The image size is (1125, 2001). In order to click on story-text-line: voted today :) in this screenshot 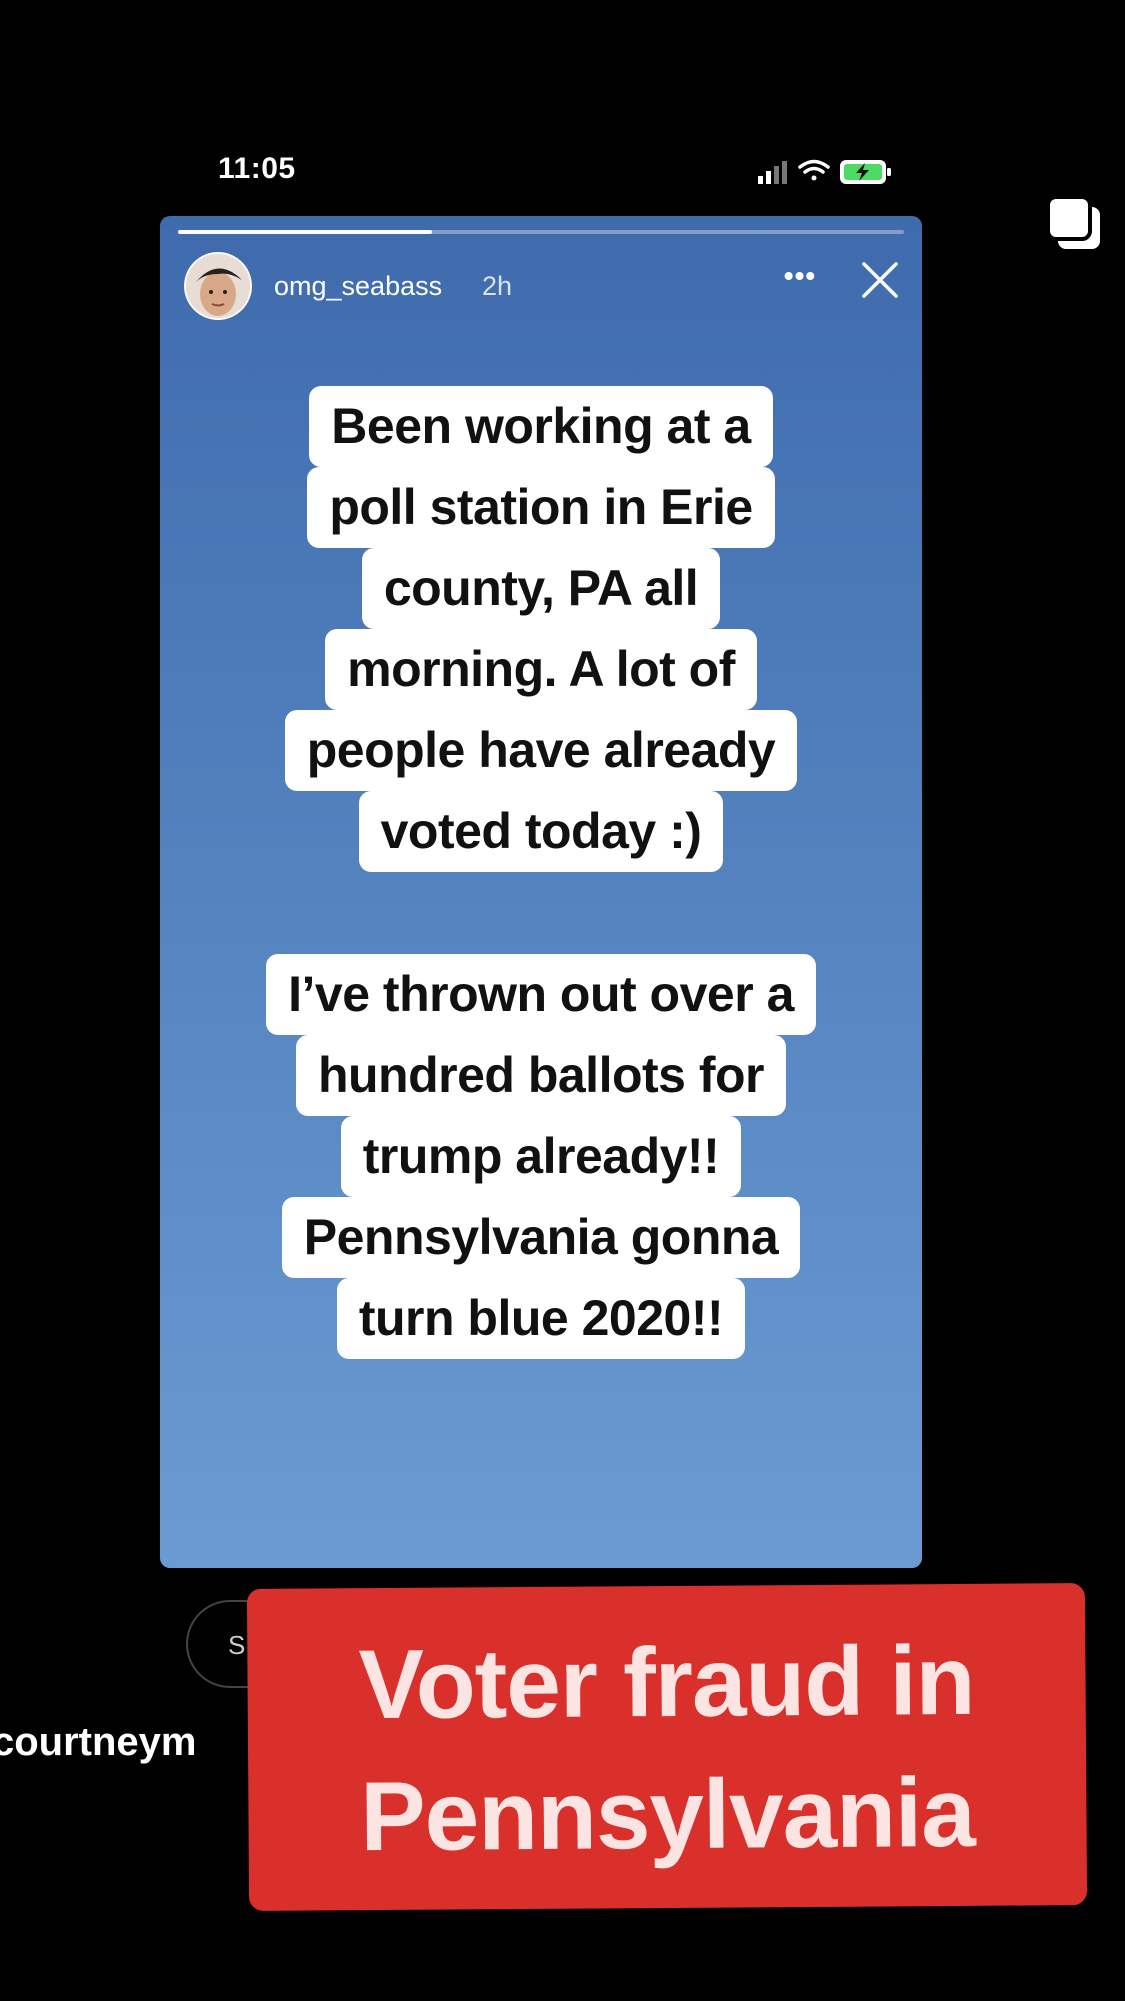, I will do `click(541, 831)`.